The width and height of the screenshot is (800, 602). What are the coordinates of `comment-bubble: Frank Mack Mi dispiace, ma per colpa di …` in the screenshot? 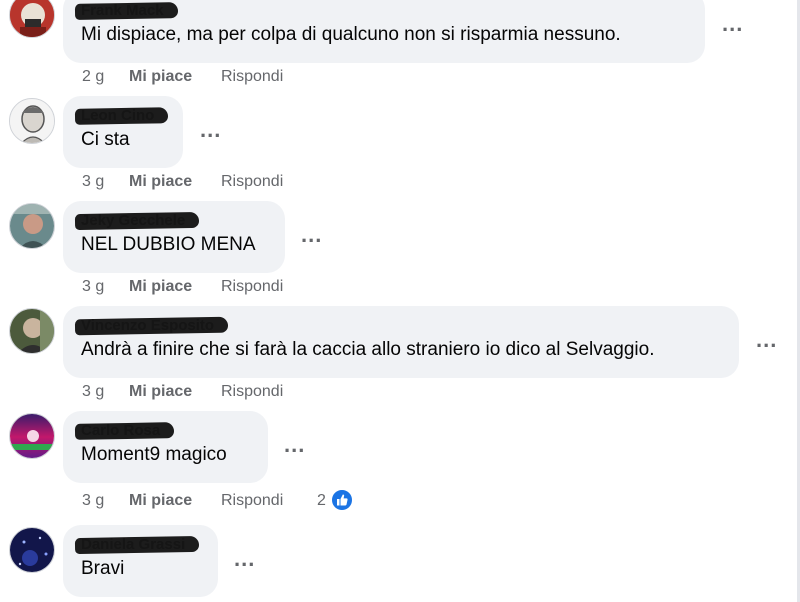 It's located at (384, 31).